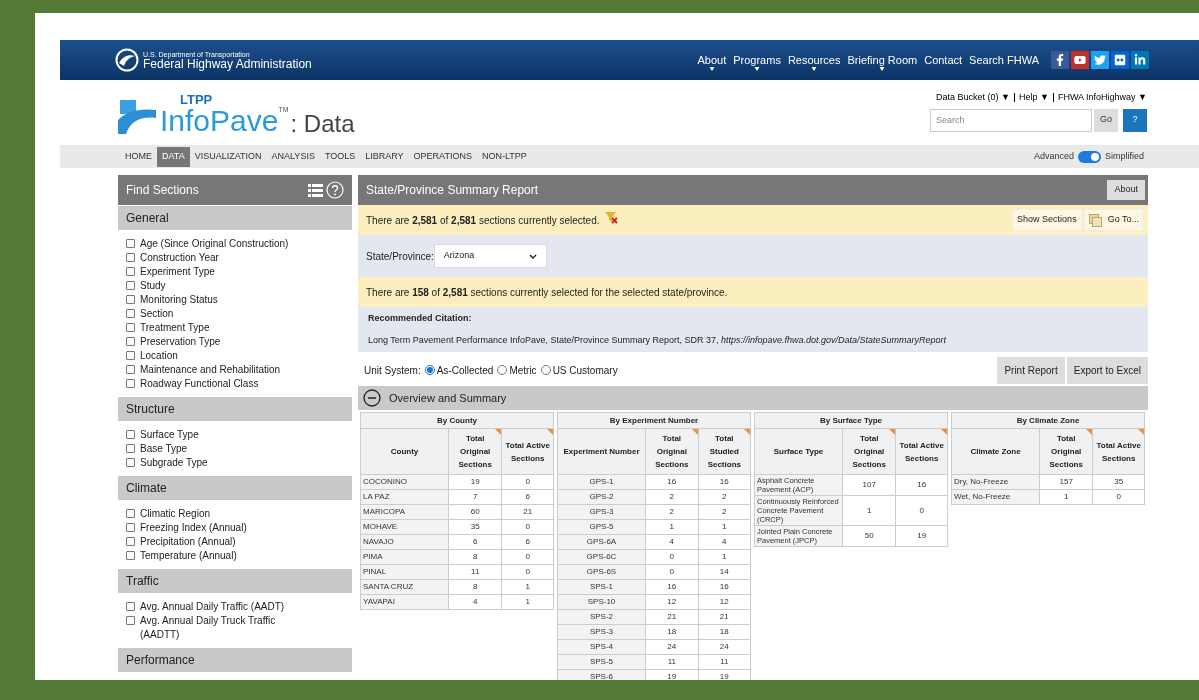 This screenshot has width=1199, height=700. I want to click on radio-label: US Customary, so click(585, 370).